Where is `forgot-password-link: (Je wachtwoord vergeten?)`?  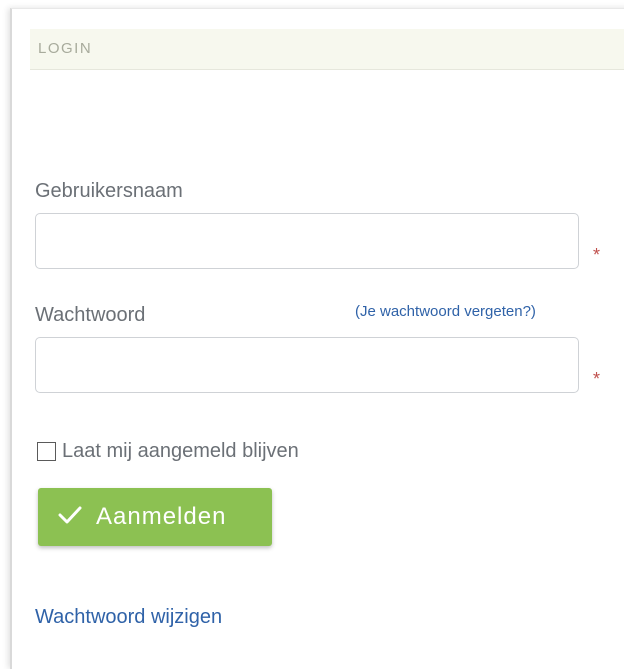 forgot-password-link: (Je wachtwoord vergeten?) is located at coordinates (445, 311).